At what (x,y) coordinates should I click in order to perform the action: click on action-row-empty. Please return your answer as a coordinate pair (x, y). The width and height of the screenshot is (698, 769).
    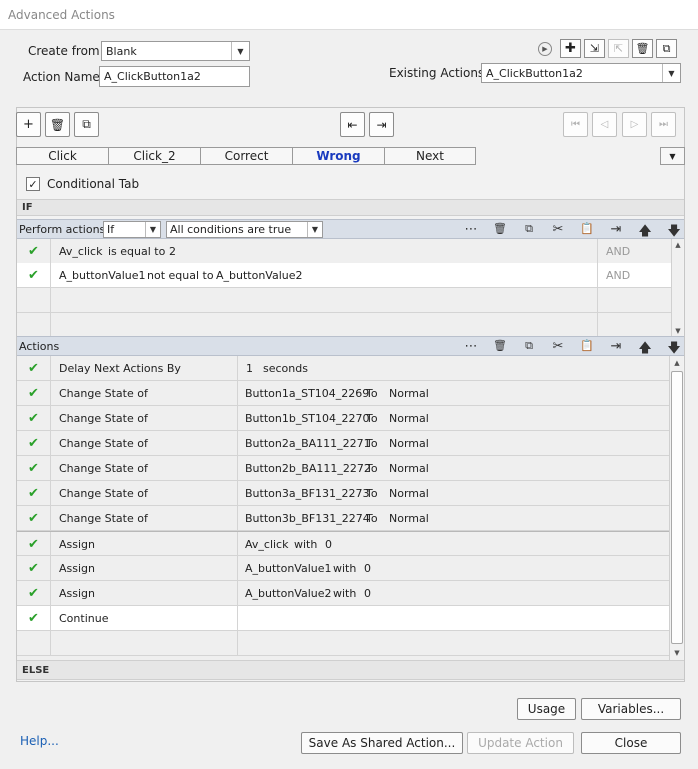
    Looking at the image, I should click on (343, 643).